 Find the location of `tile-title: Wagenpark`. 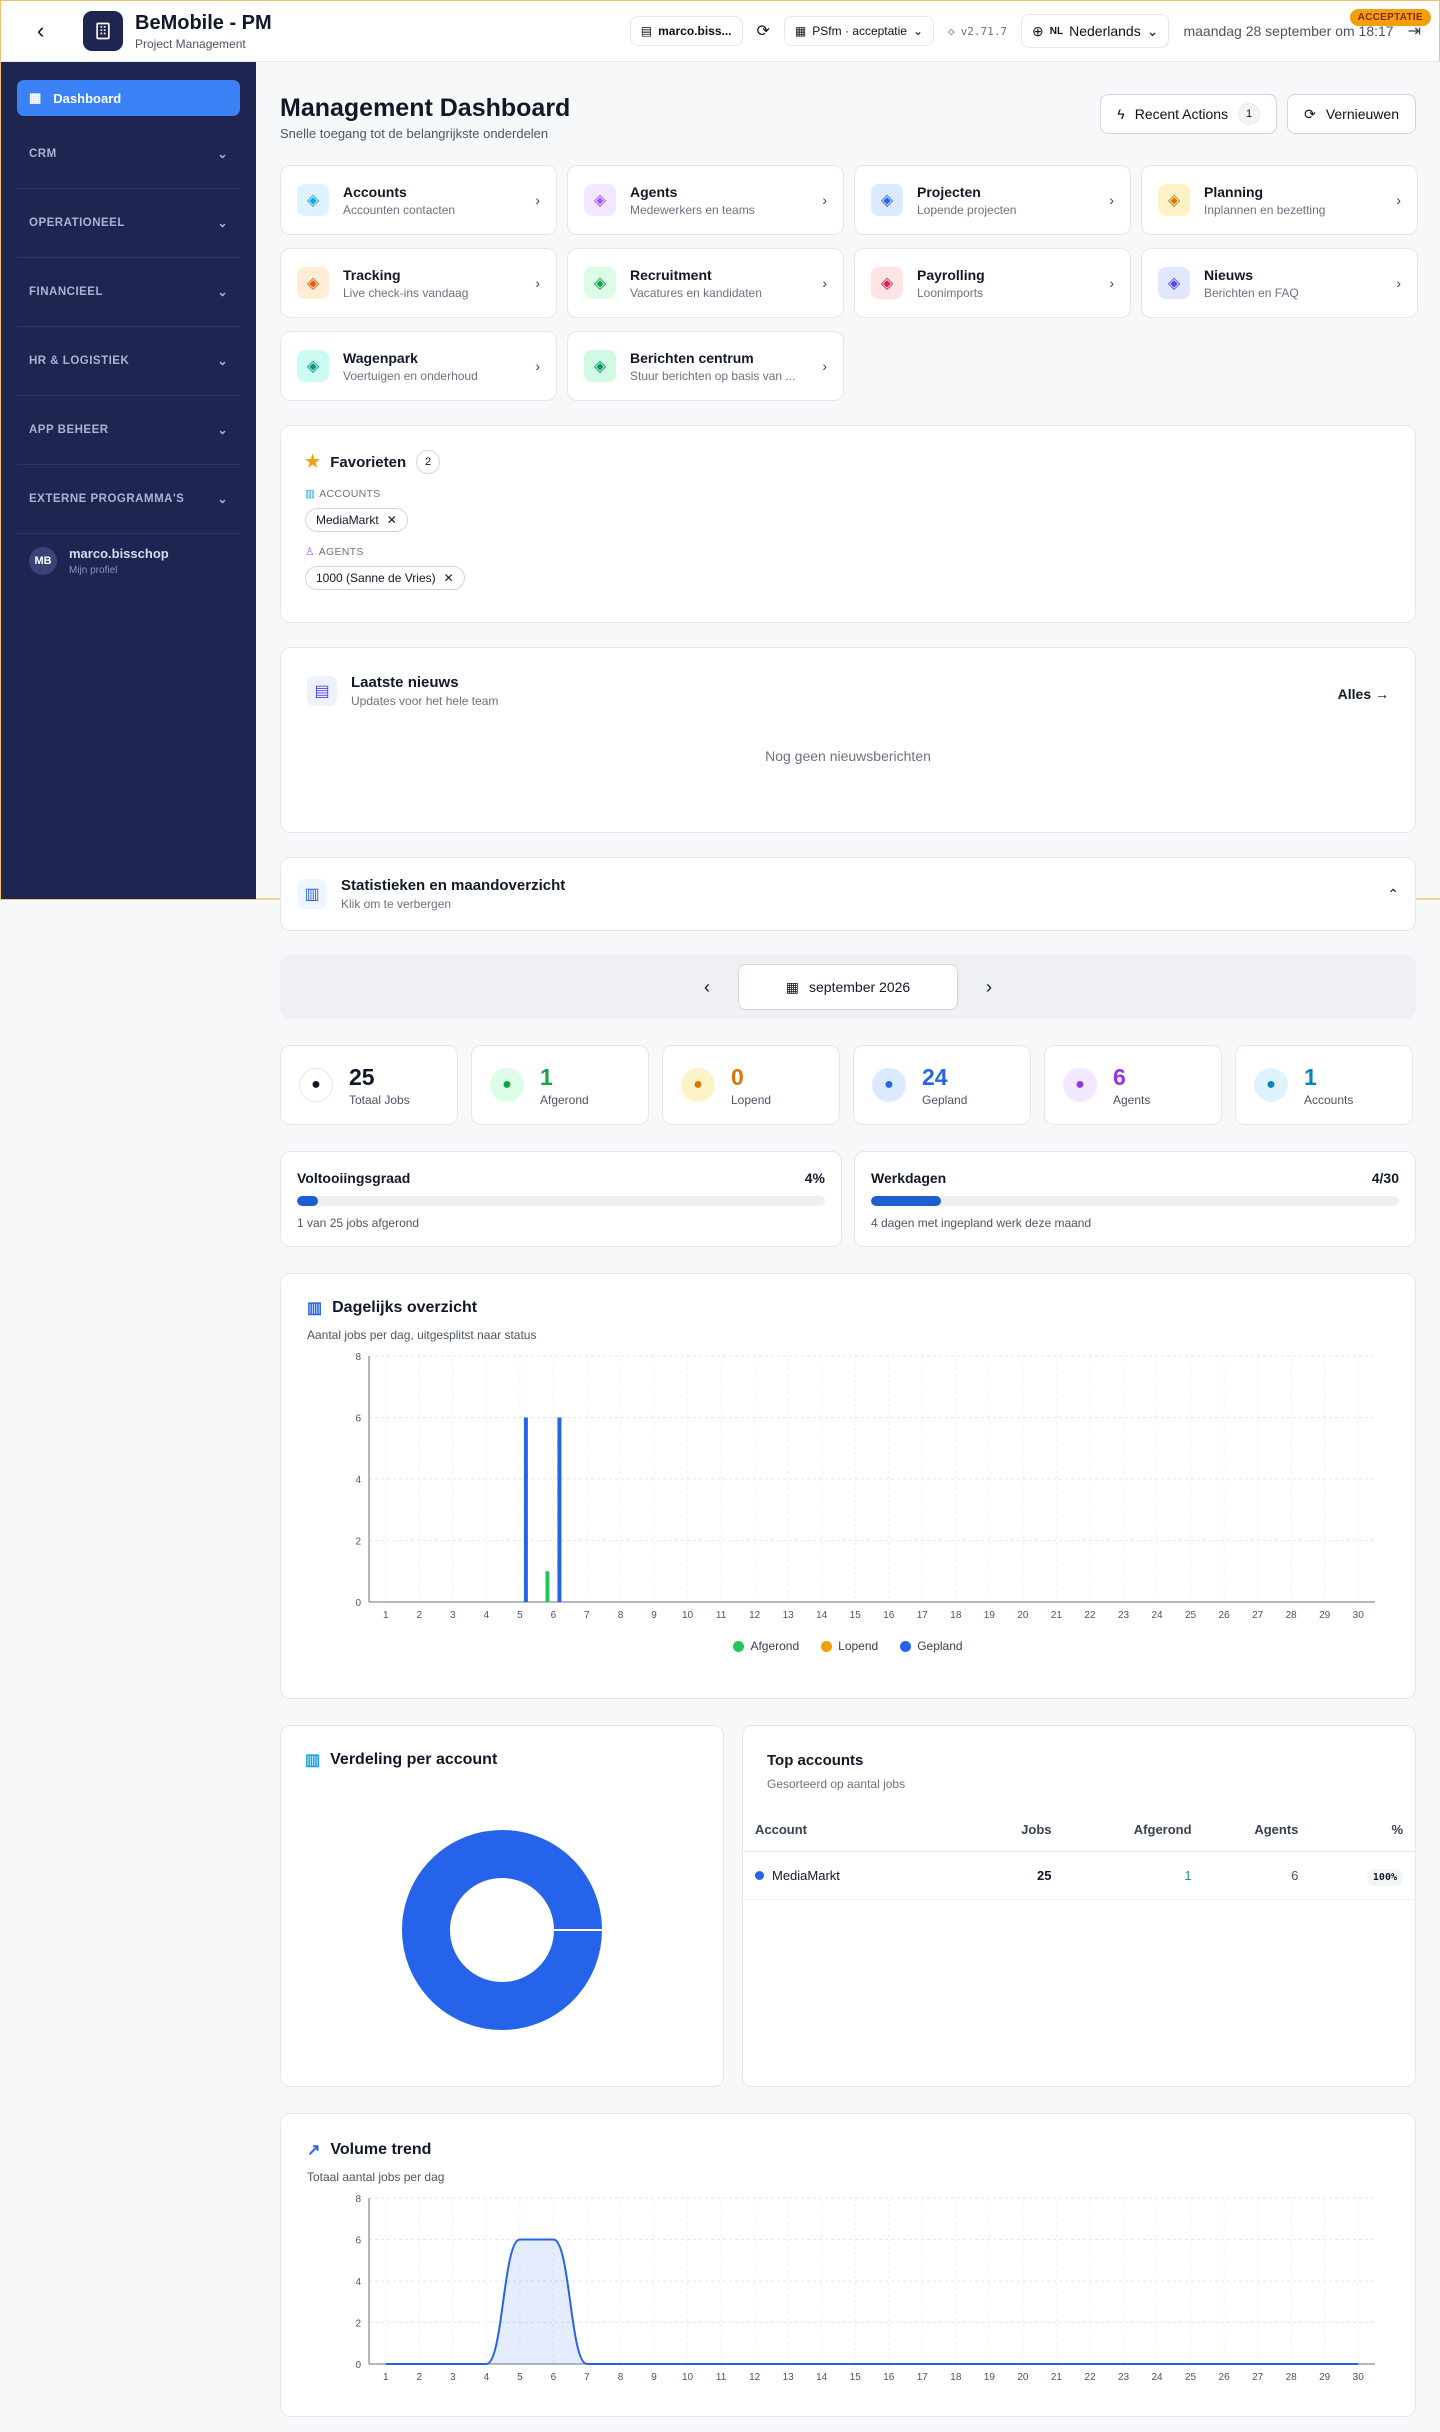

tile-title: Wagenpark is located at coordinates (380, 357).